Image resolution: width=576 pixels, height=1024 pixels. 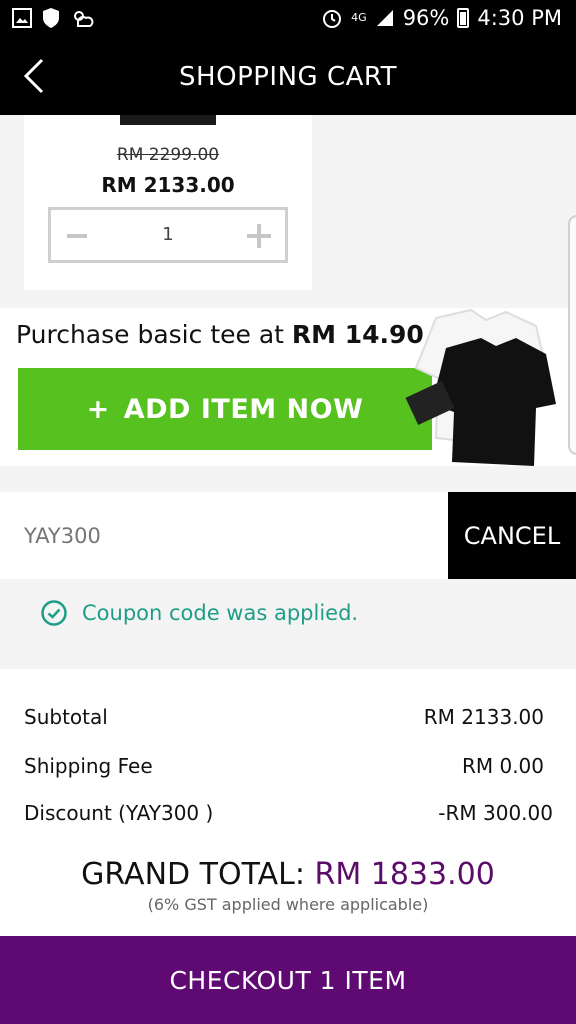 I want to click on status-bar: 4G 96% 4:30 PM, so click(x=288, y=19).